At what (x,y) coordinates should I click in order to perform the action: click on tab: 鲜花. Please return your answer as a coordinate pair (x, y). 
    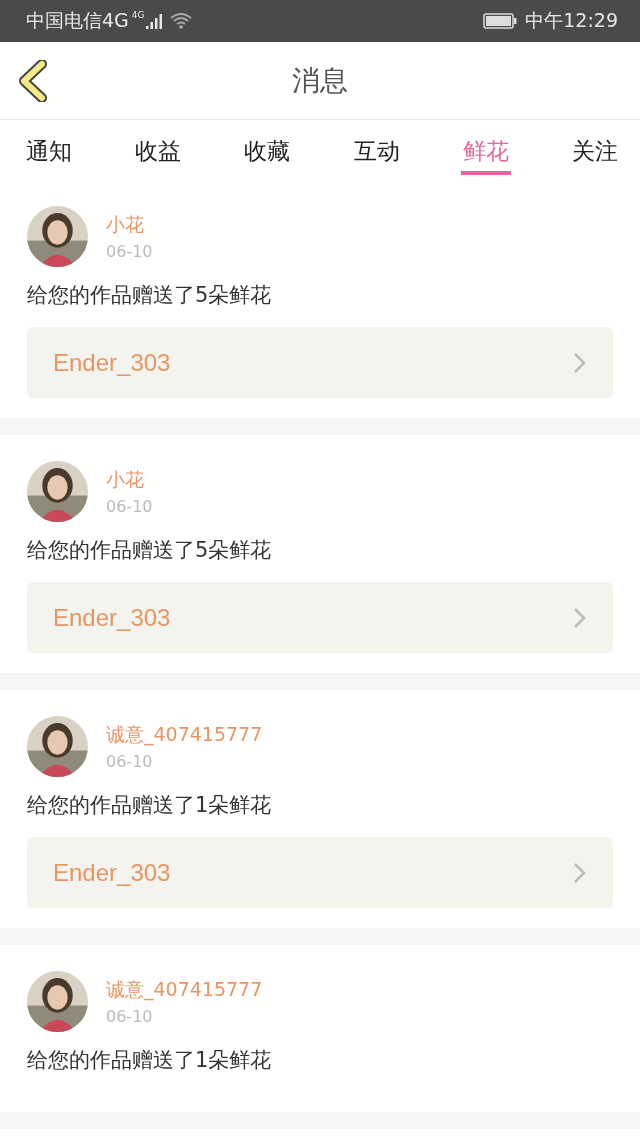
    Looking at the image, I should click on (485, 147).